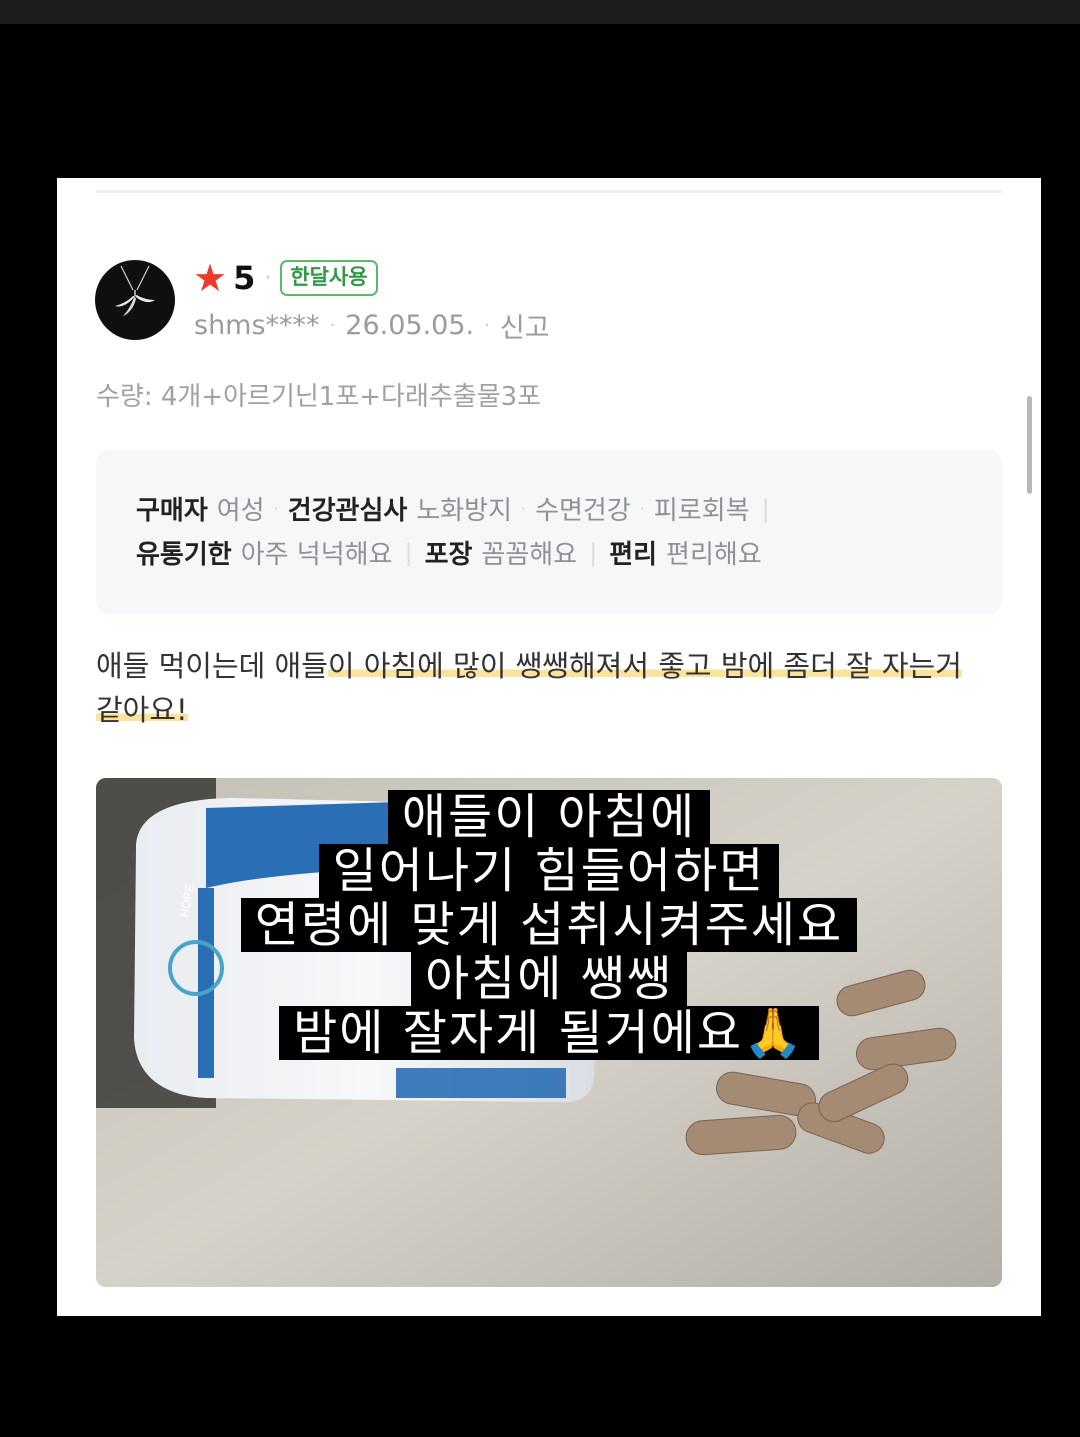  What do you see at coordinates (583, 511) in the screenshot?
I see `attr-value: 수면건강` at bounding box center [583, 511].